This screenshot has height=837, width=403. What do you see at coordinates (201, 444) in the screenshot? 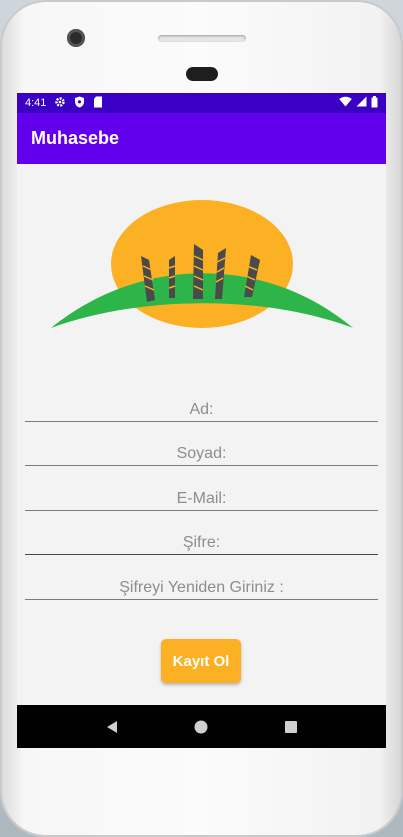
I see `last-name-field-container` at bounding box center [201, 444].